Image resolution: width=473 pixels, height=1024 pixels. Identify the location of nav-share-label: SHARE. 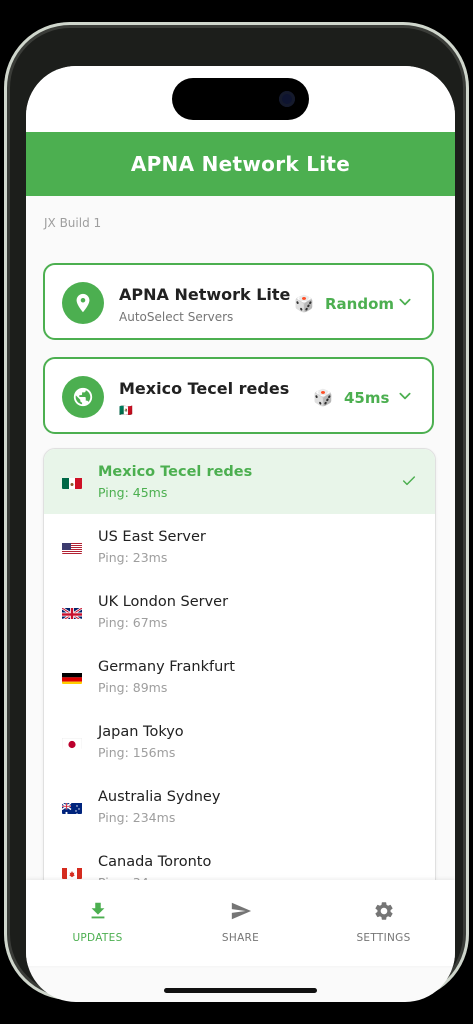
(240, 938).